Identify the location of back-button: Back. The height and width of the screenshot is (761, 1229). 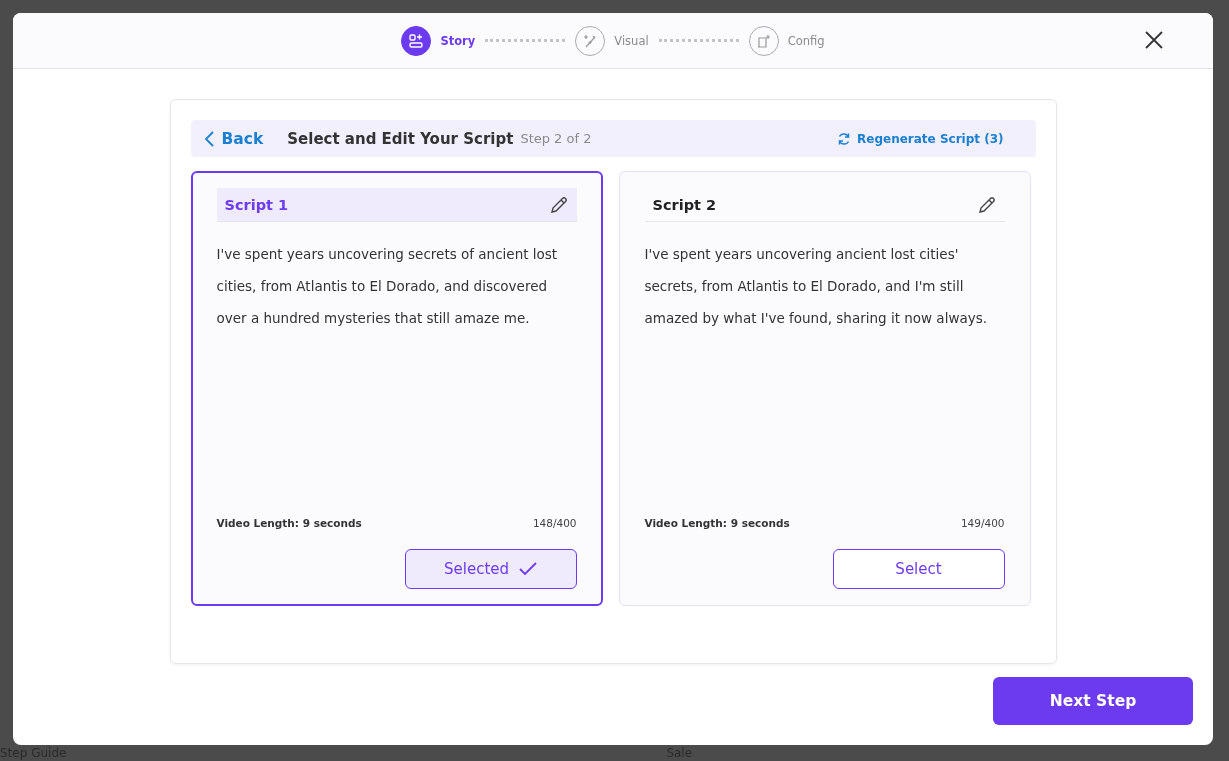
(234, 138).